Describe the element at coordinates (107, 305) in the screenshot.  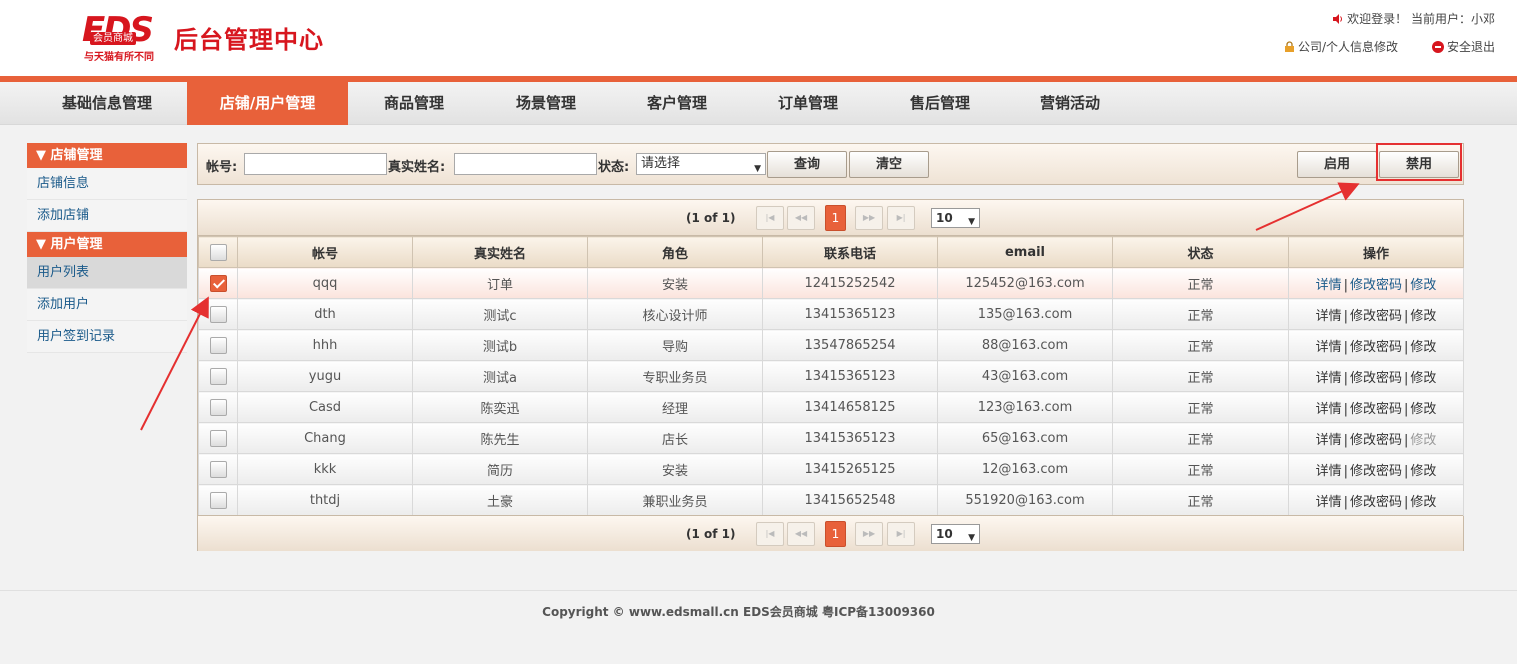
I see `sidebar-item-add-user: 添加用户` at that location.